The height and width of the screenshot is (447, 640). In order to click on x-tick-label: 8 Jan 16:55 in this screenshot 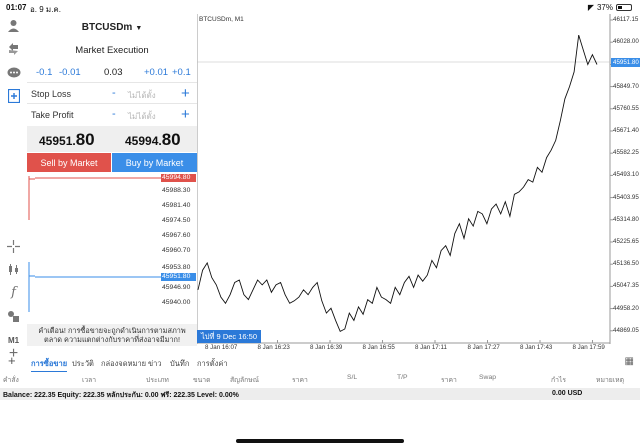, I will do `click(378, 347)`.